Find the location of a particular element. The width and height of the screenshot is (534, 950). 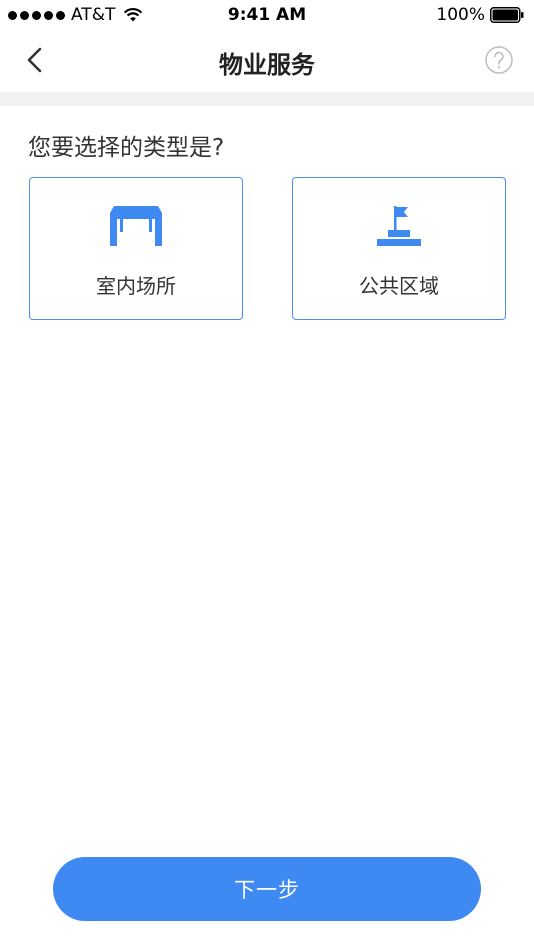

section-divider is located at coordinates (267, 99).